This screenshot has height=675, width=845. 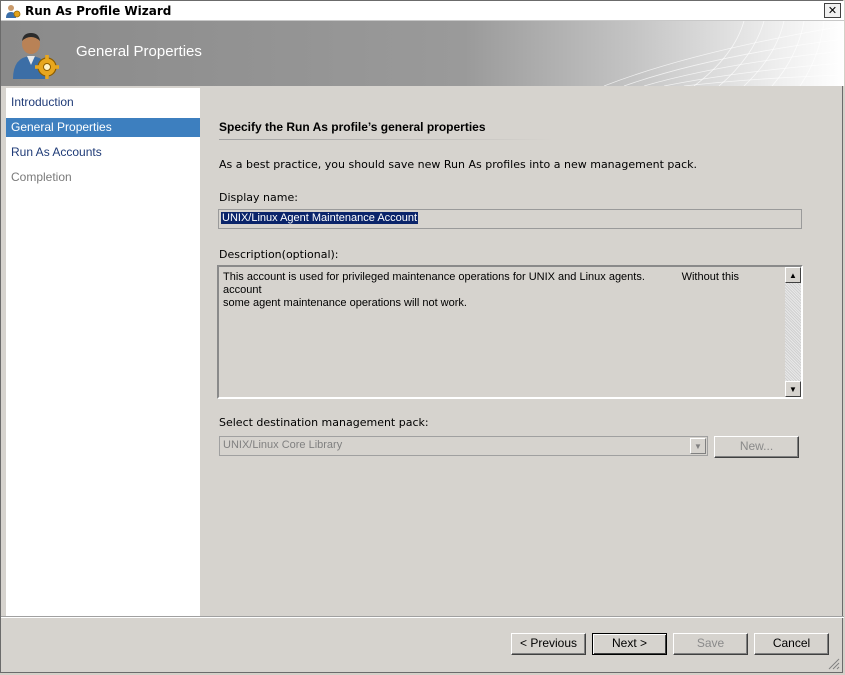 I want to click on management-pack-select: UNIX/Linux Core Library ▼, so click(x=463, y=446).